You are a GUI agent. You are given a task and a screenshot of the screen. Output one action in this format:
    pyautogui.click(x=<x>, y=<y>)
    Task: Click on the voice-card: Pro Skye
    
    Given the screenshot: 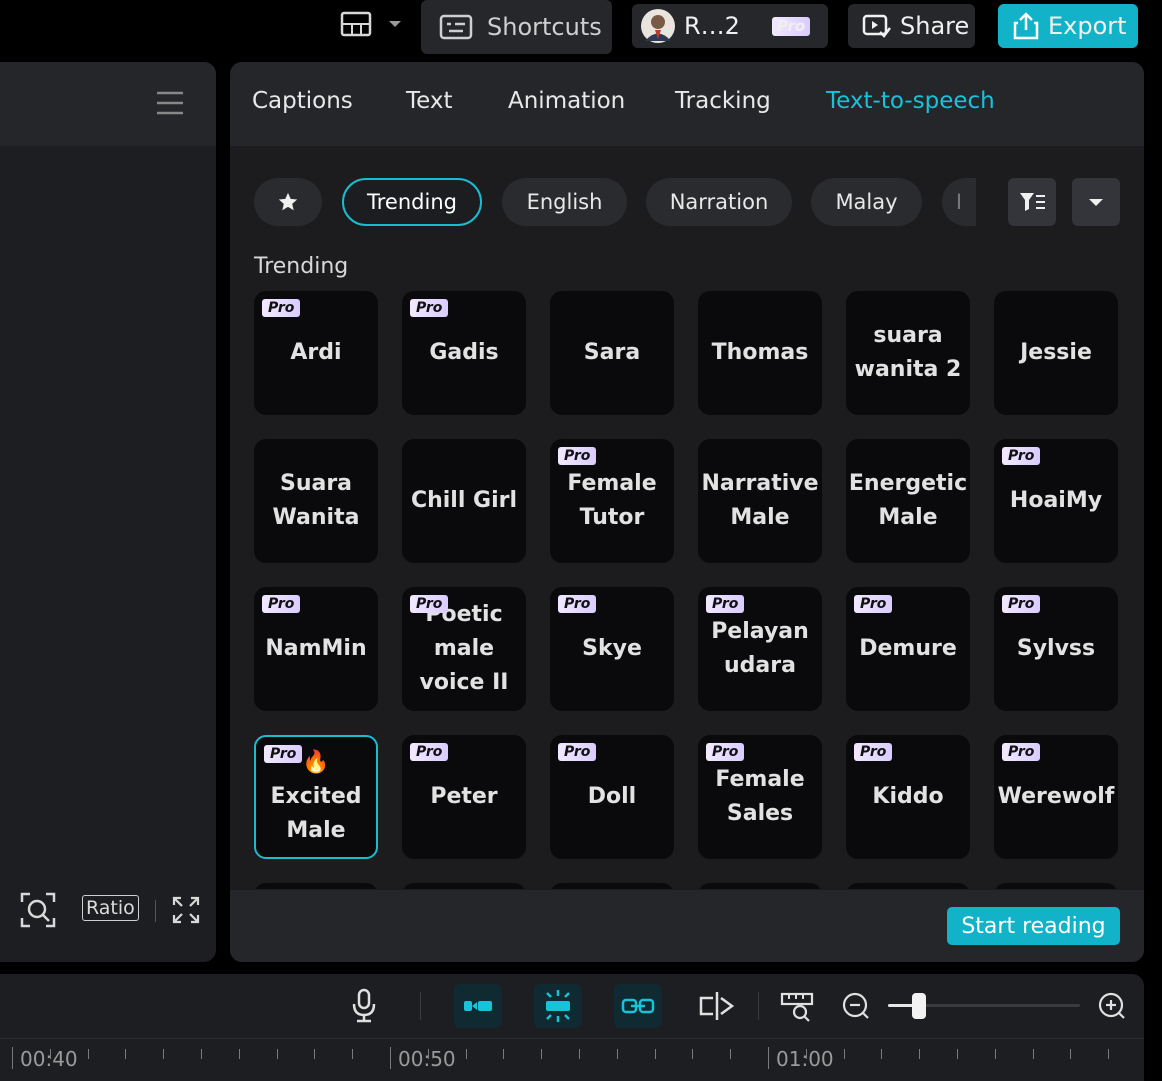 What is the action you would take?
    pyautogui.click(x=612, y=649)
    